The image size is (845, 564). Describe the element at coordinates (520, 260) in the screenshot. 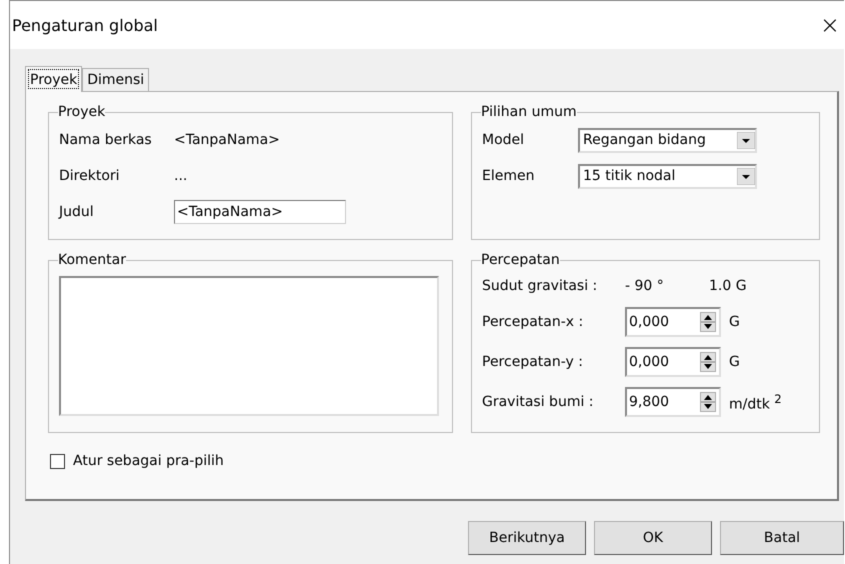

I see `group-title: Percepatan` at that location.